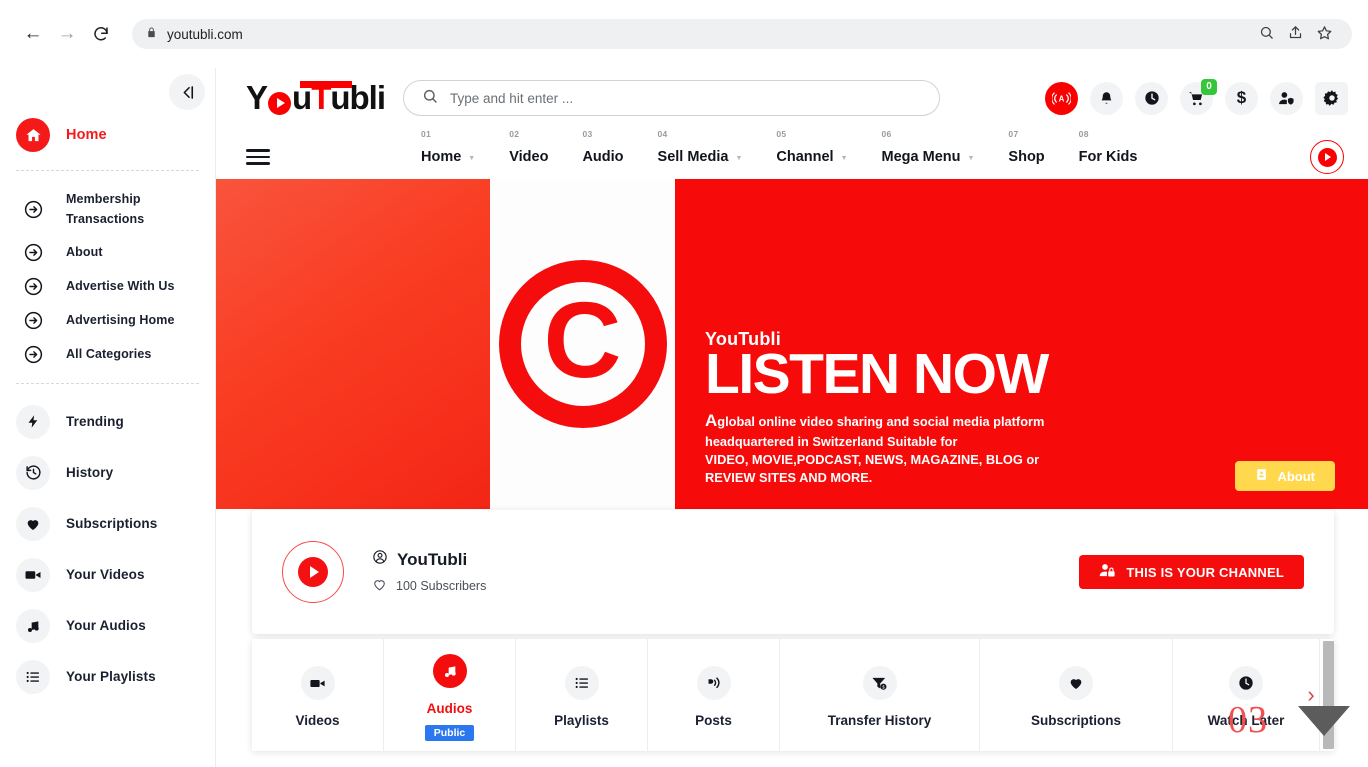  Describe the element at coordinates (448, 147) in the screenshot. I see `nav-item-home: 01 Home ▼` at that location.